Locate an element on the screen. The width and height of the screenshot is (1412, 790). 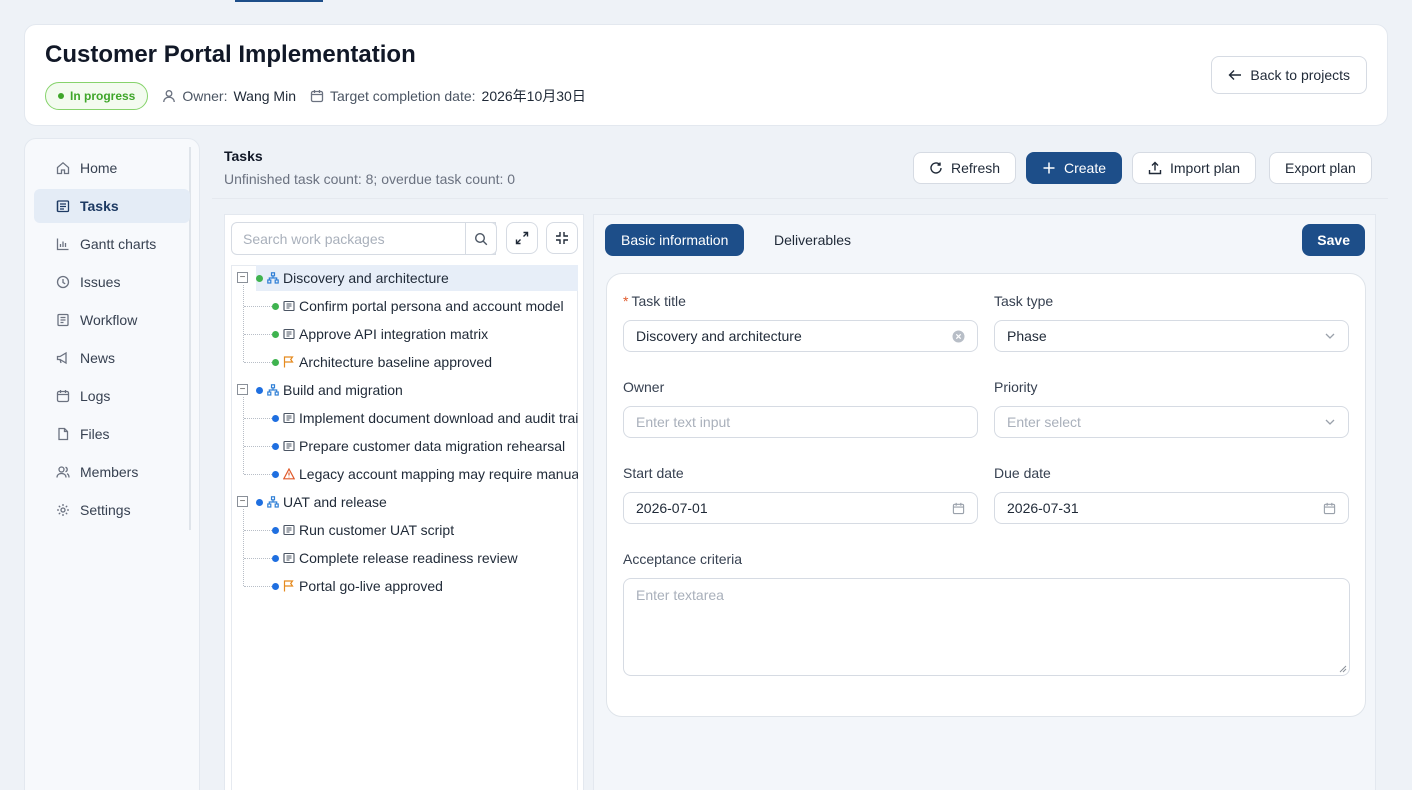
due-date-picker: 2026-07-31 is located at coordinates (1171, 508).